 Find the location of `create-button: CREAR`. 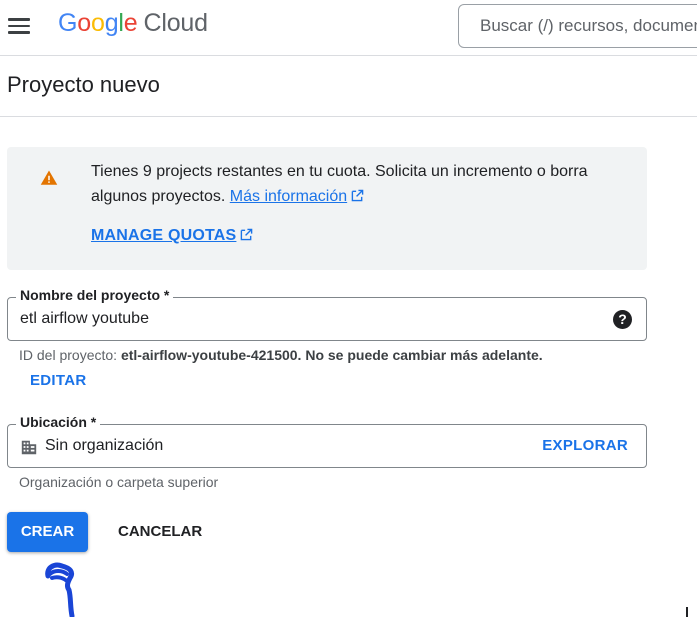

create-button: CREAR is located at coordinates (47, 532).